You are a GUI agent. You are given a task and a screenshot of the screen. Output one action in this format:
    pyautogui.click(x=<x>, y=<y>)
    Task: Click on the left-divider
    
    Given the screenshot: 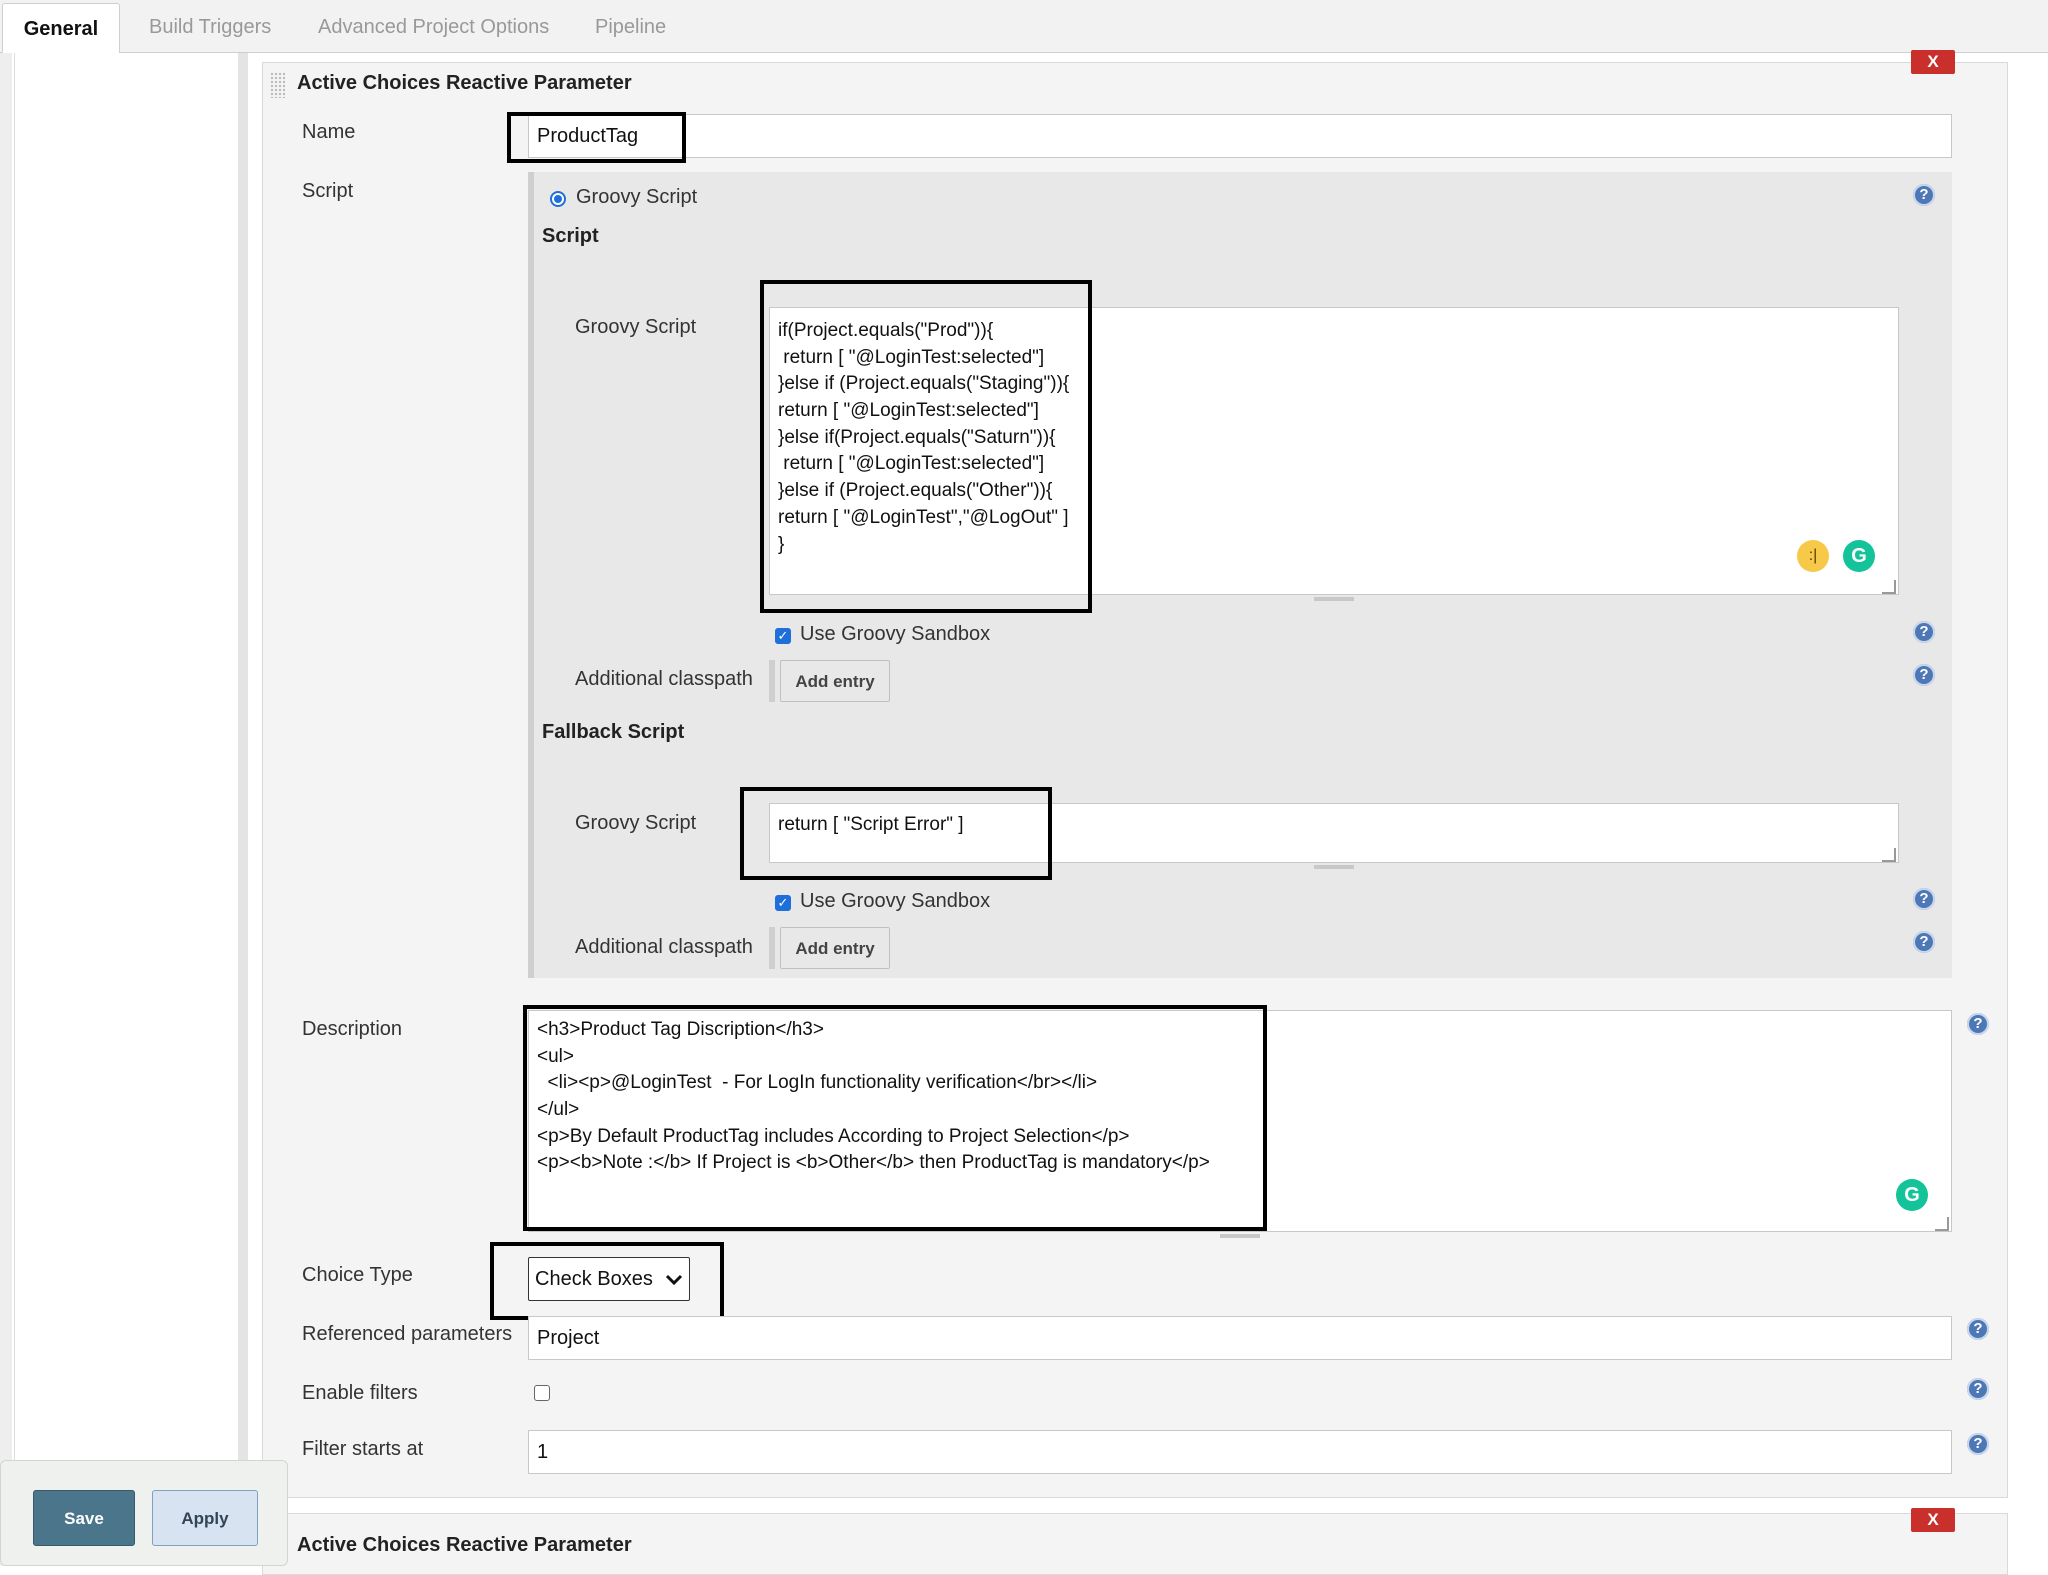 What is the action you would take?
    pyautogui.click(x=243, y=809)
    